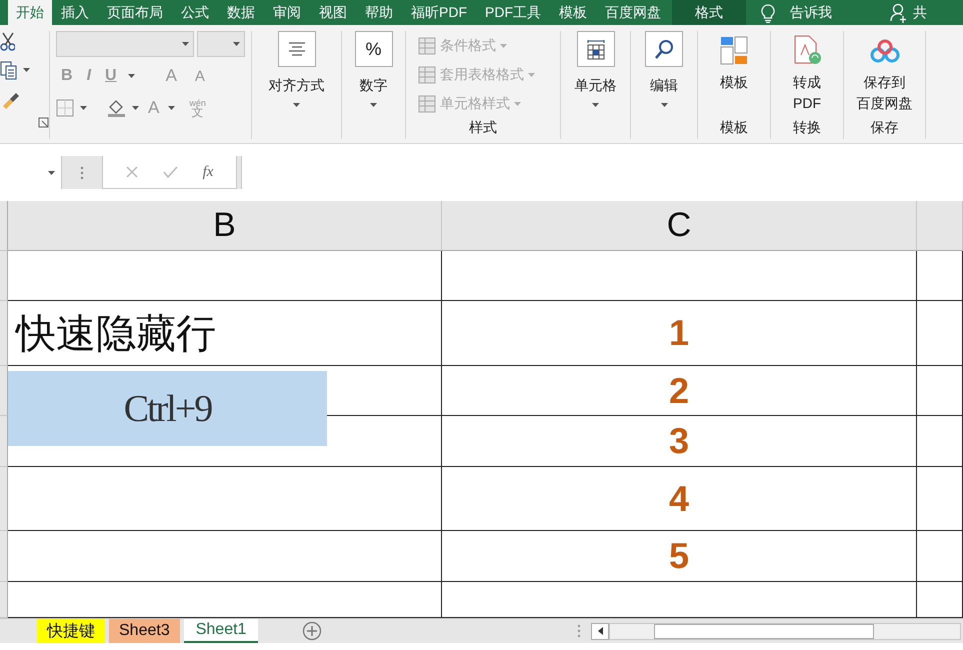 Image resolution: width=963 pixels, height=650 pixels. I want to click on column-header, so click(940, 226).